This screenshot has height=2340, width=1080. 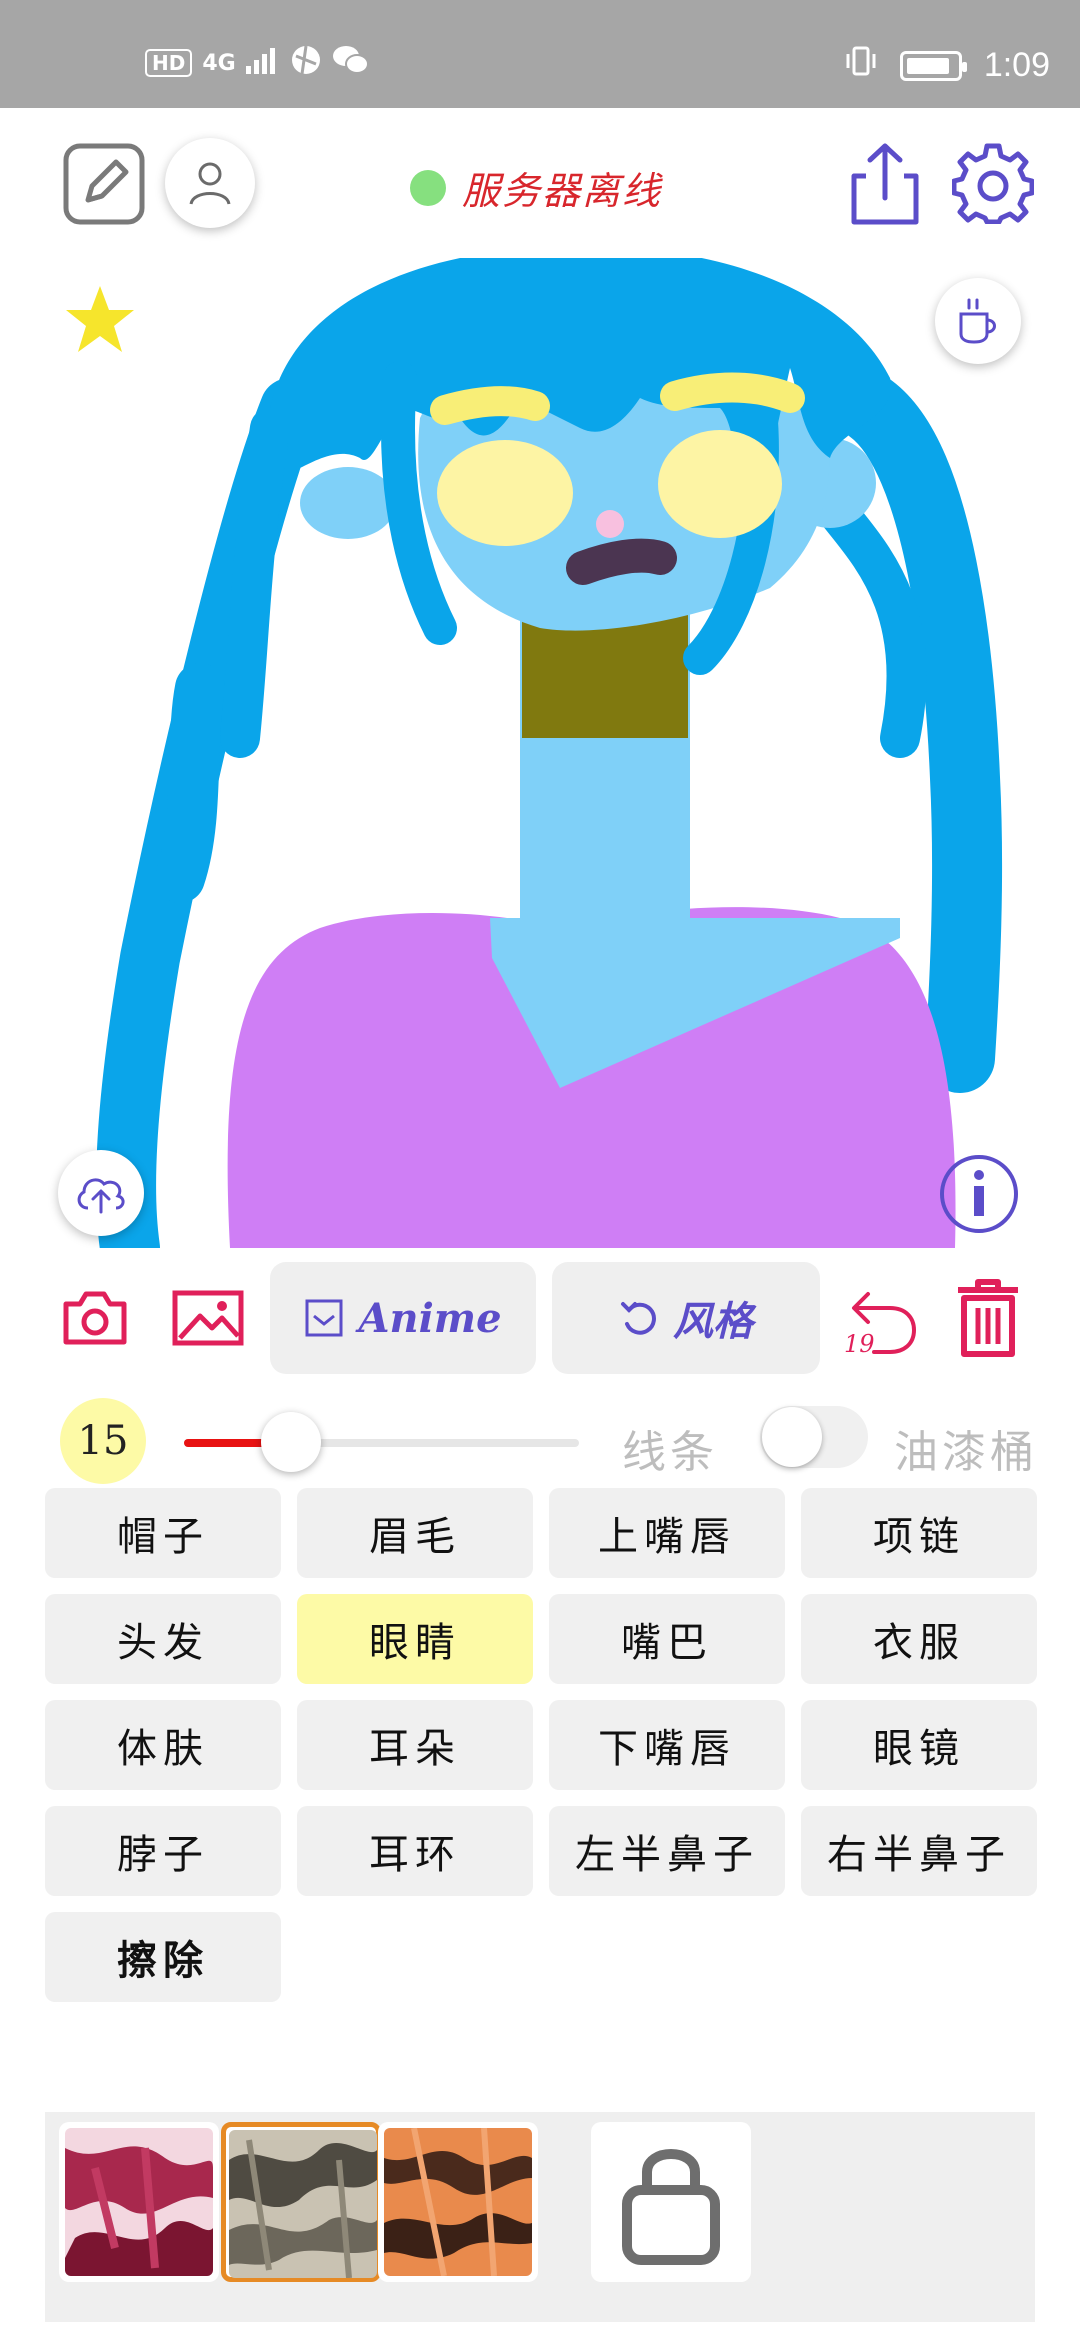 What do you see at coordinates (667, 1533) in the screenshot?
I see `part-button: 上嘴唇` at bounding box center [667, 1533].